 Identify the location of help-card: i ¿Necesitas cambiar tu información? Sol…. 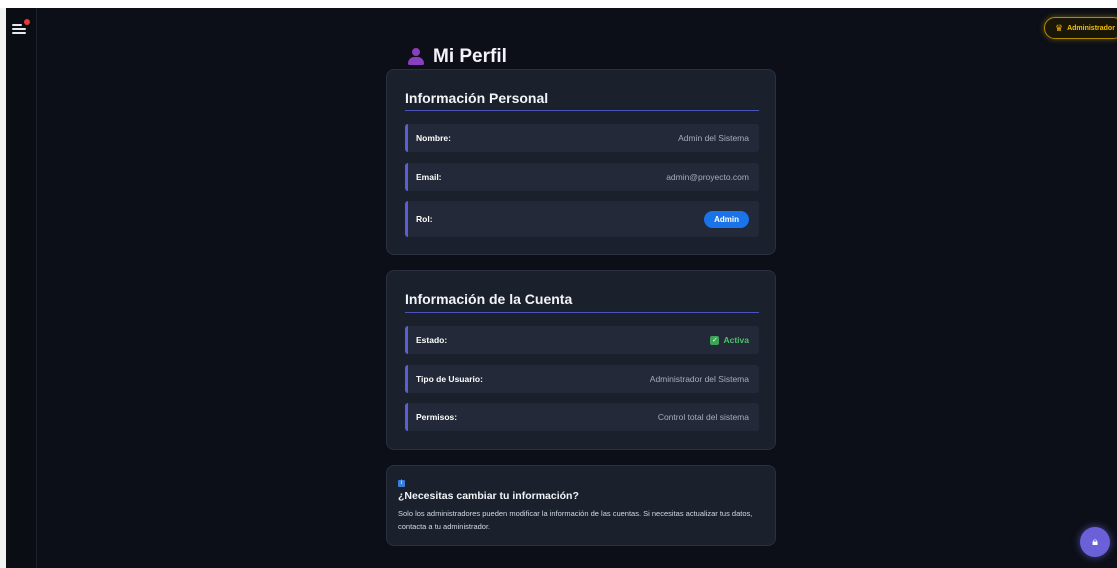
(581, 505).